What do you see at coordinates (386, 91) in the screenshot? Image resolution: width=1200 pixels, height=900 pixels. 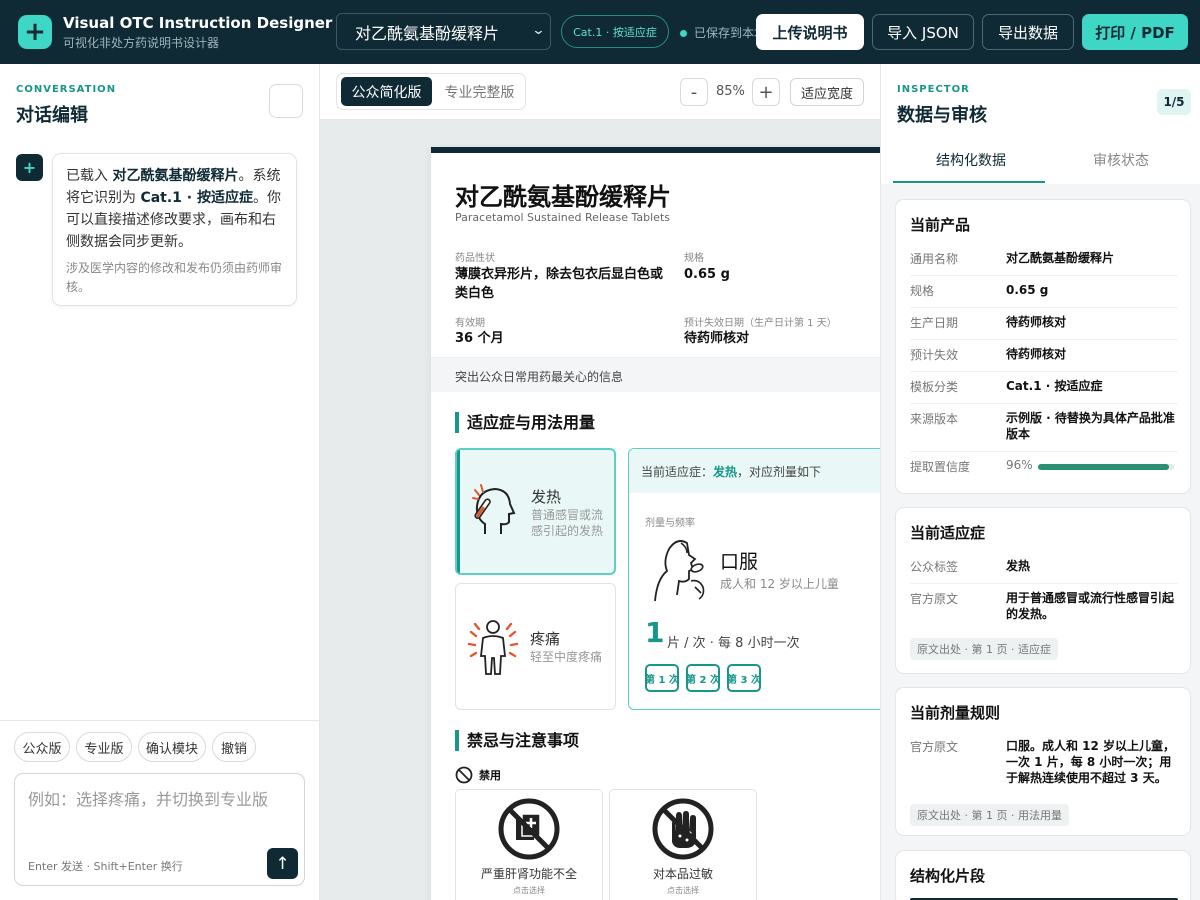 I see `tab-public-version: 公众简化版` at bounding box center [386, 91].